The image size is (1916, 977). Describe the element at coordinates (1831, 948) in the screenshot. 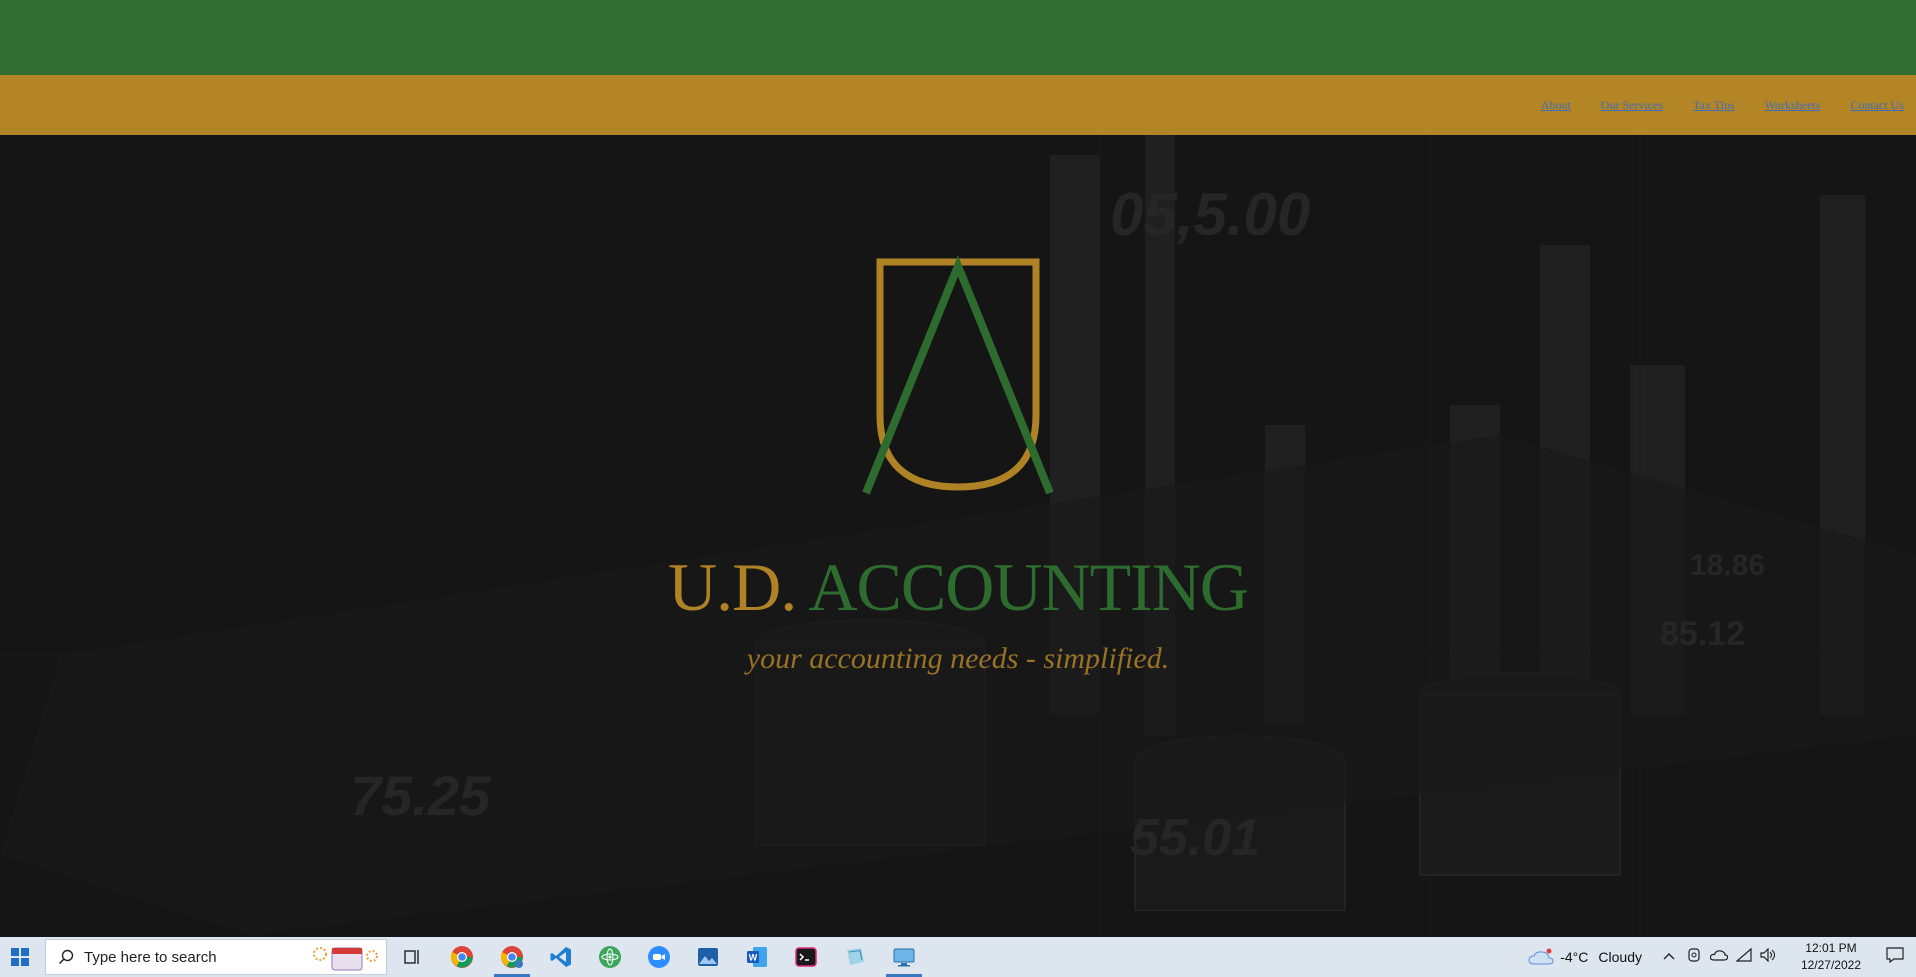

I see `clock-time: 12:01 PM` at that location.